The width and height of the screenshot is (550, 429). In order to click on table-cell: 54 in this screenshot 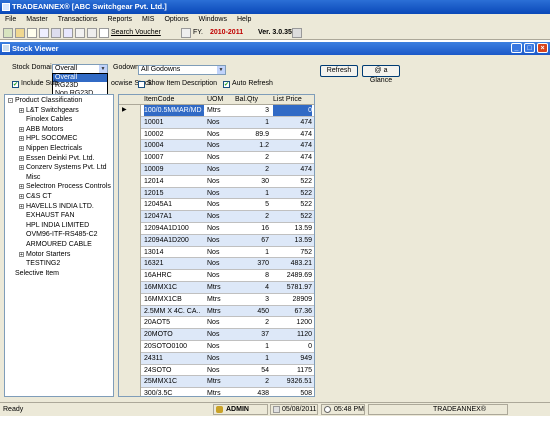, I will do `click(252, 370)`.